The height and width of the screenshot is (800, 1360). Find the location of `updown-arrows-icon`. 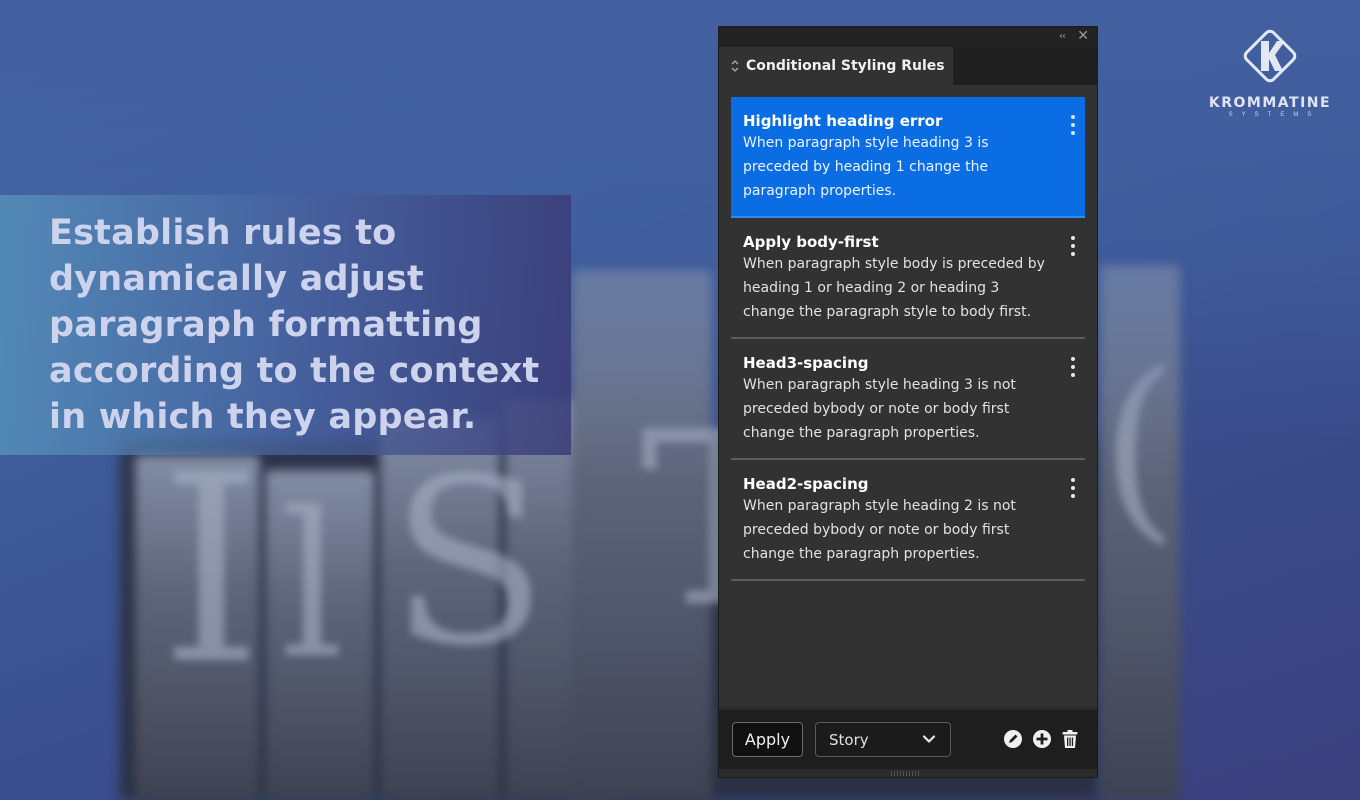

updown-arrows-icon is located at coordinates (735, 66).